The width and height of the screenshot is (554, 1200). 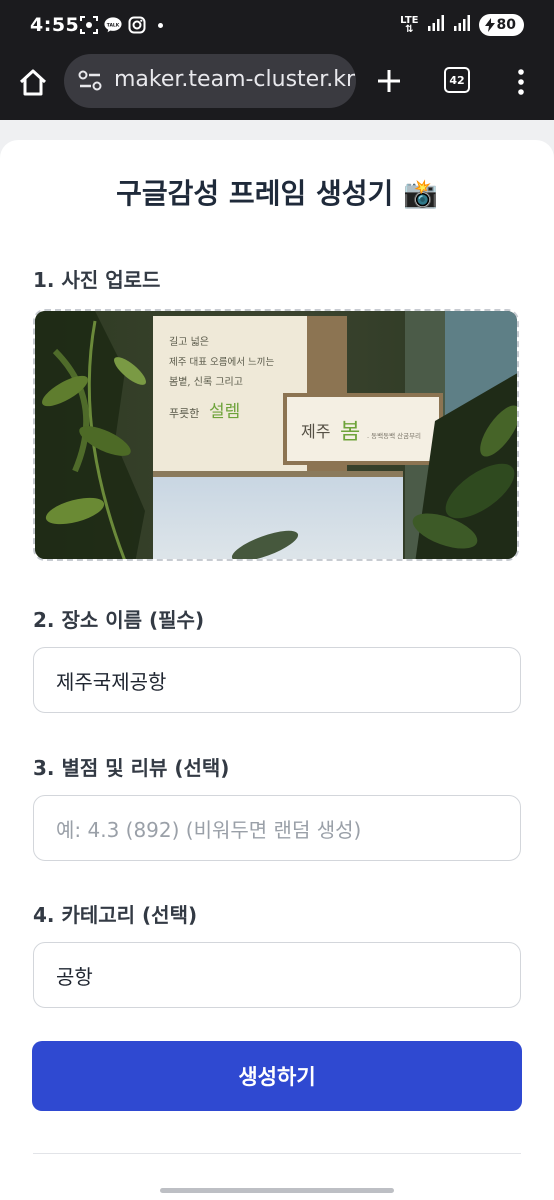 I want to click on gesture-bar, so click(x=277, y=1190).